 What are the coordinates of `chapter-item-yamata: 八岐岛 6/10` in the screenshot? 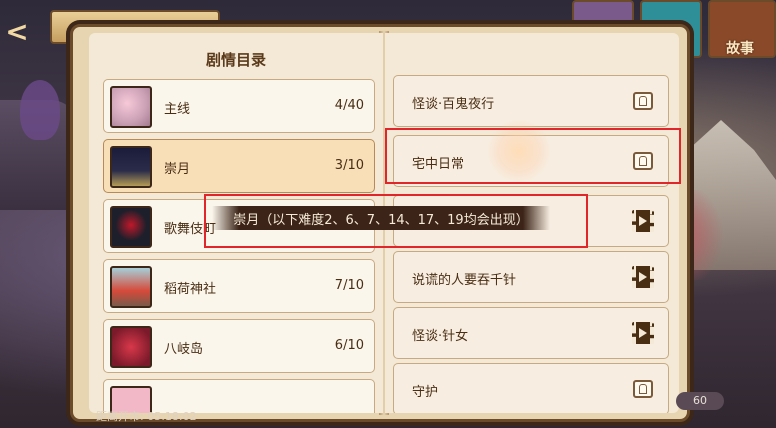 It's located at (239, 346).